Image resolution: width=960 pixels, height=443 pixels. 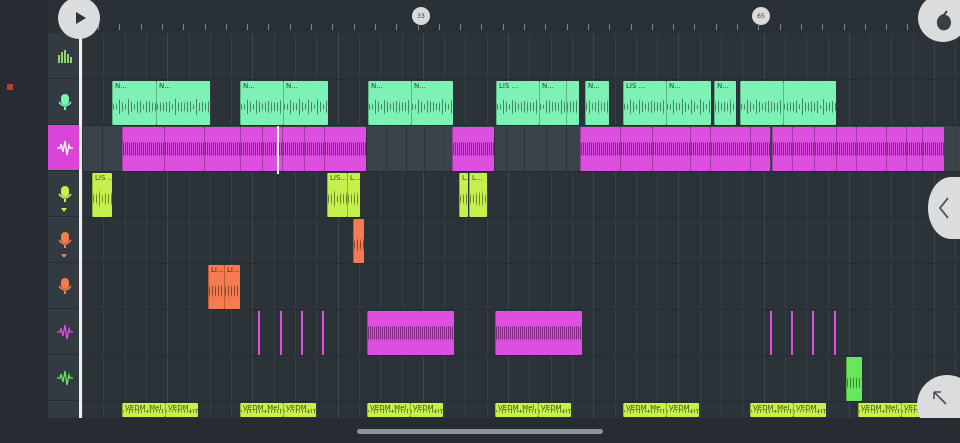 I want to click on track-header-mixer, so click(x=64, y=56).